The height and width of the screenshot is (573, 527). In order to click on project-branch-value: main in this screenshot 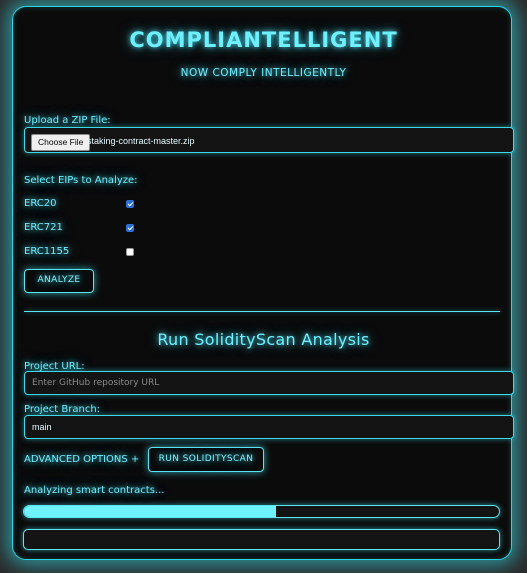, I will do `click(42, 427)`.